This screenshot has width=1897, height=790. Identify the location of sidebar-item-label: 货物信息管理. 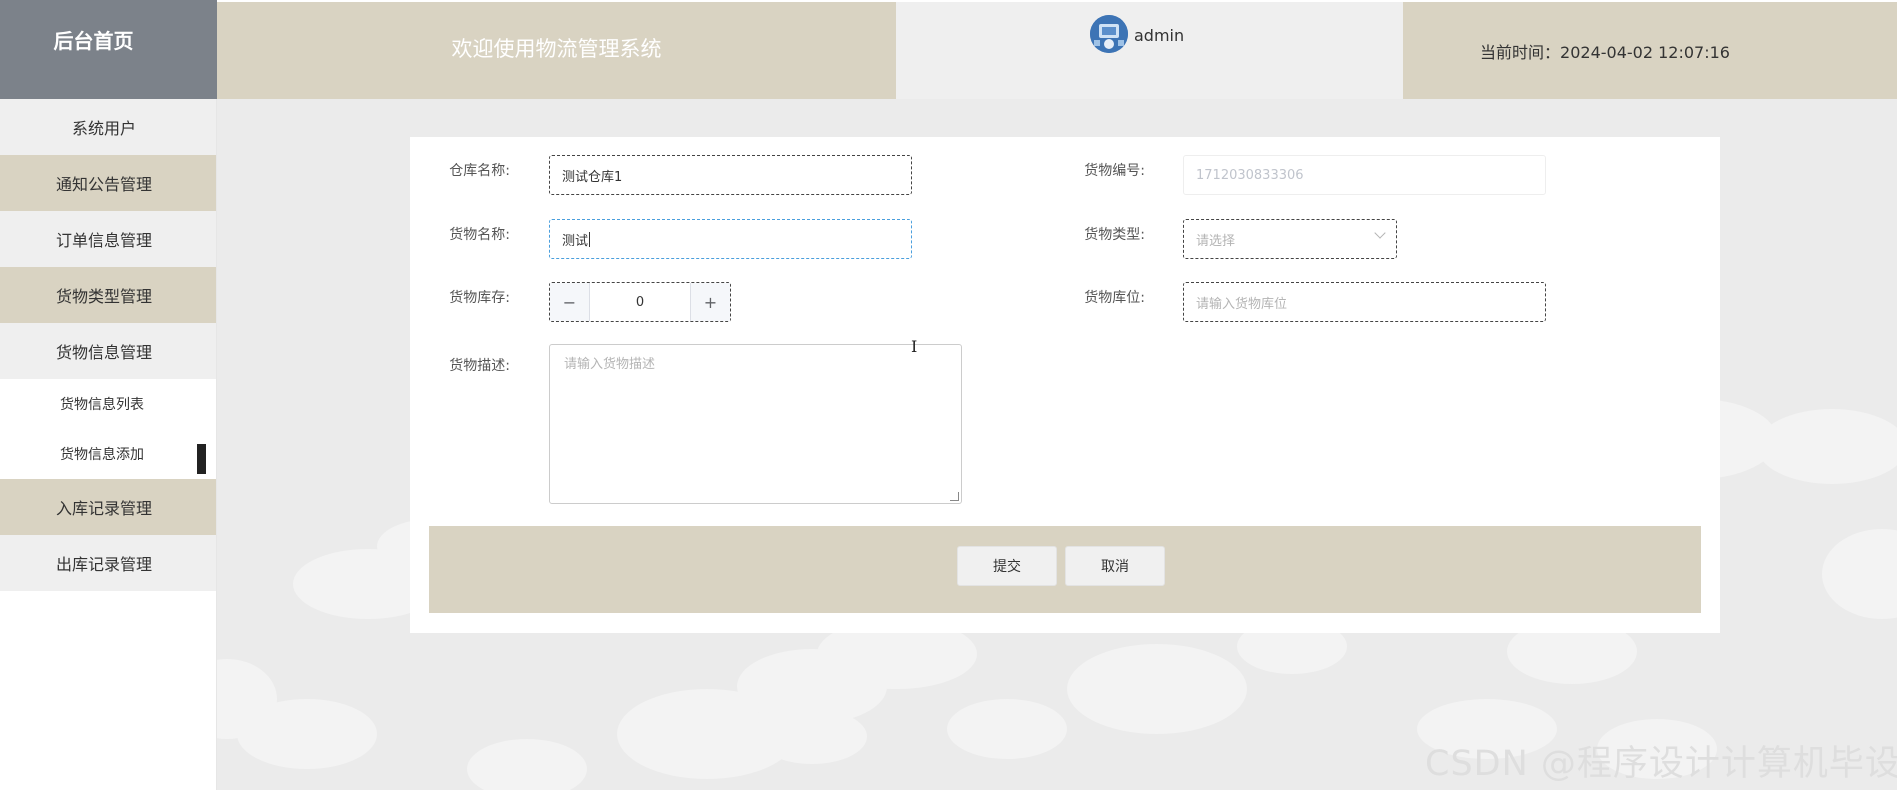
(103, 352).